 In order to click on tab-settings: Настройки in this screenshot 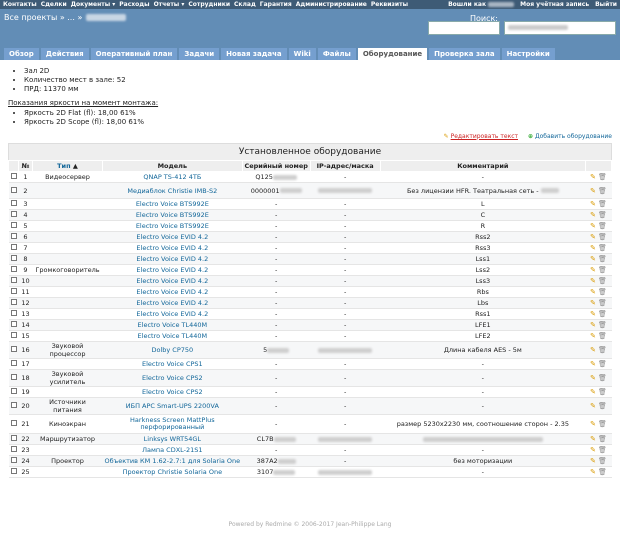, I will do `click(528, 54)`.